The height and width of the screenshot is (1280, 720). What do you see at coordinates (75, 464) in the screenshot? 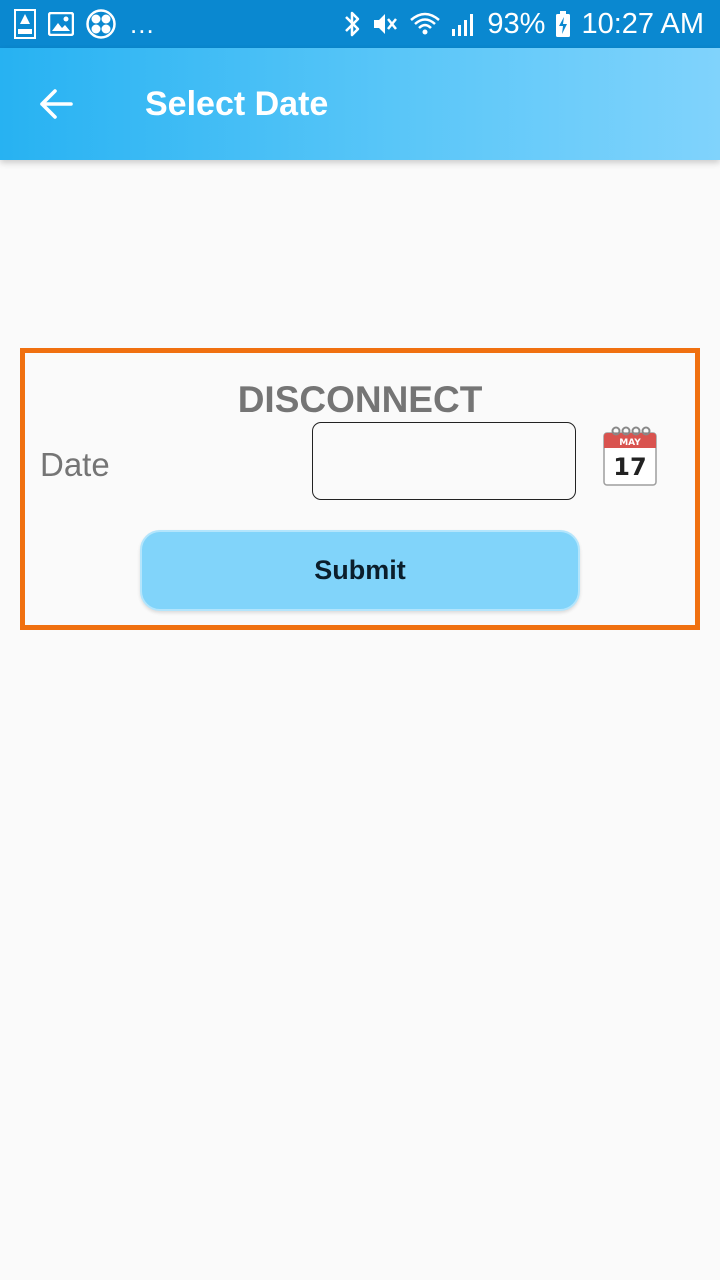
I see `date-label: Date` at bounding box center [75, 464].